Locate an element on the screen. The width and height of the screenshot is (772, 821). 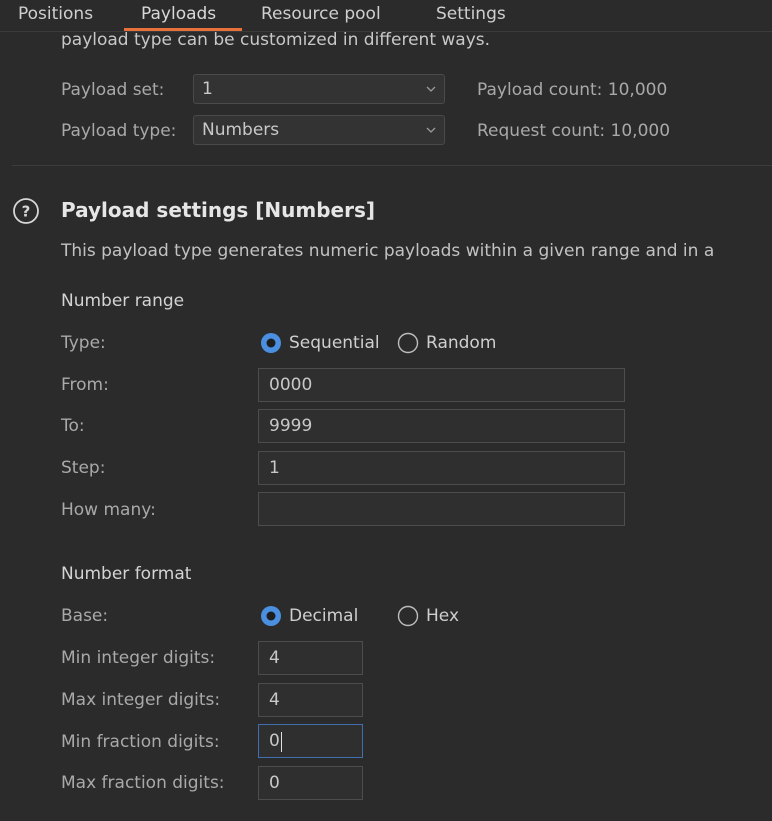
hex-radio is located at coordinates (408, 616).